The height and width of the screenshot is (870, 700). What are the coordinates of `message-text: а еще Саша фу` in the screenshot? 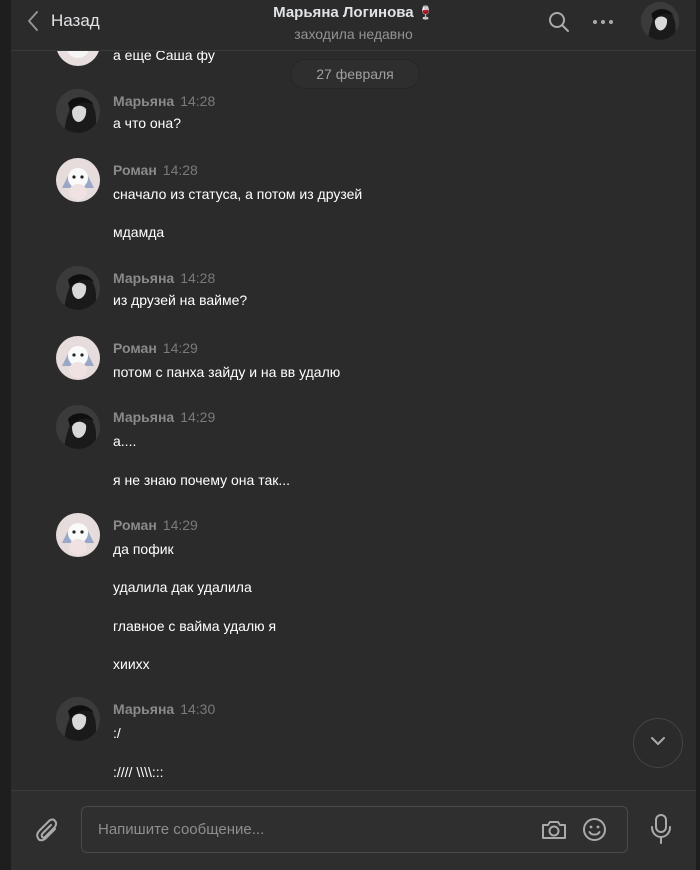 It's located at (164, 56).